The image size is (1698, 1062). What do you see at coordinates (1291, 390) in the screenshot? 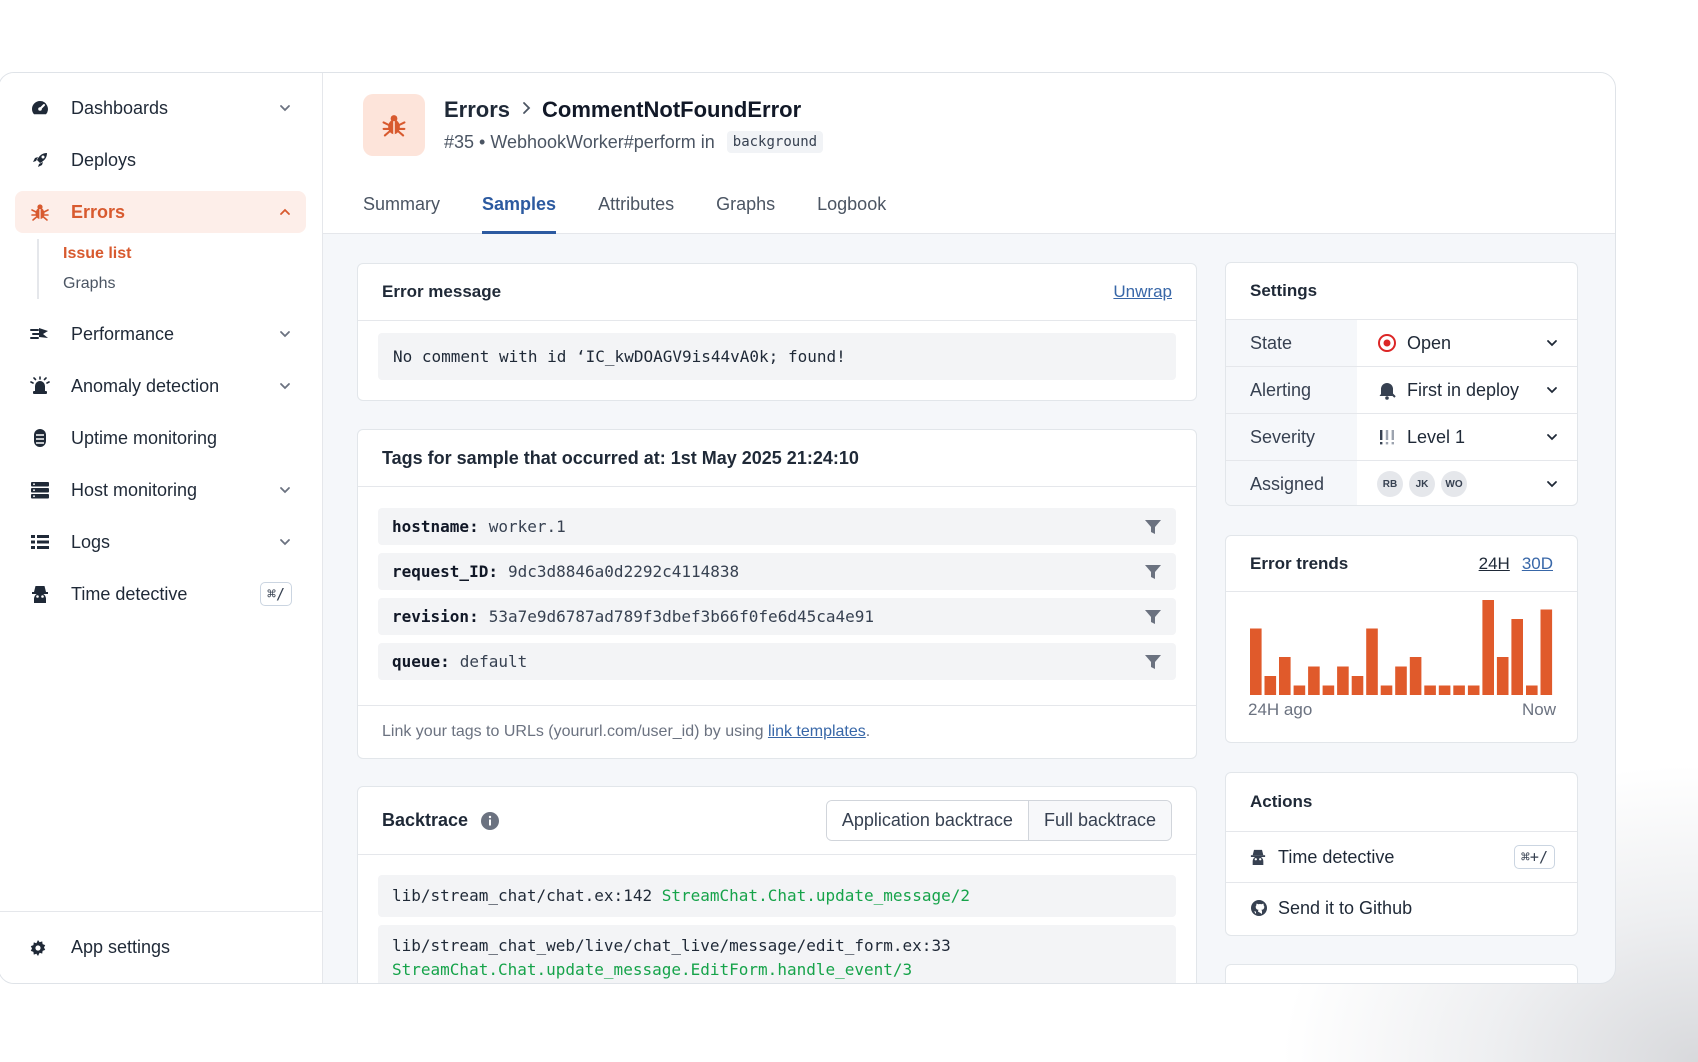
I see `settings-label: Alerting` at bounding box center [1291, 390].